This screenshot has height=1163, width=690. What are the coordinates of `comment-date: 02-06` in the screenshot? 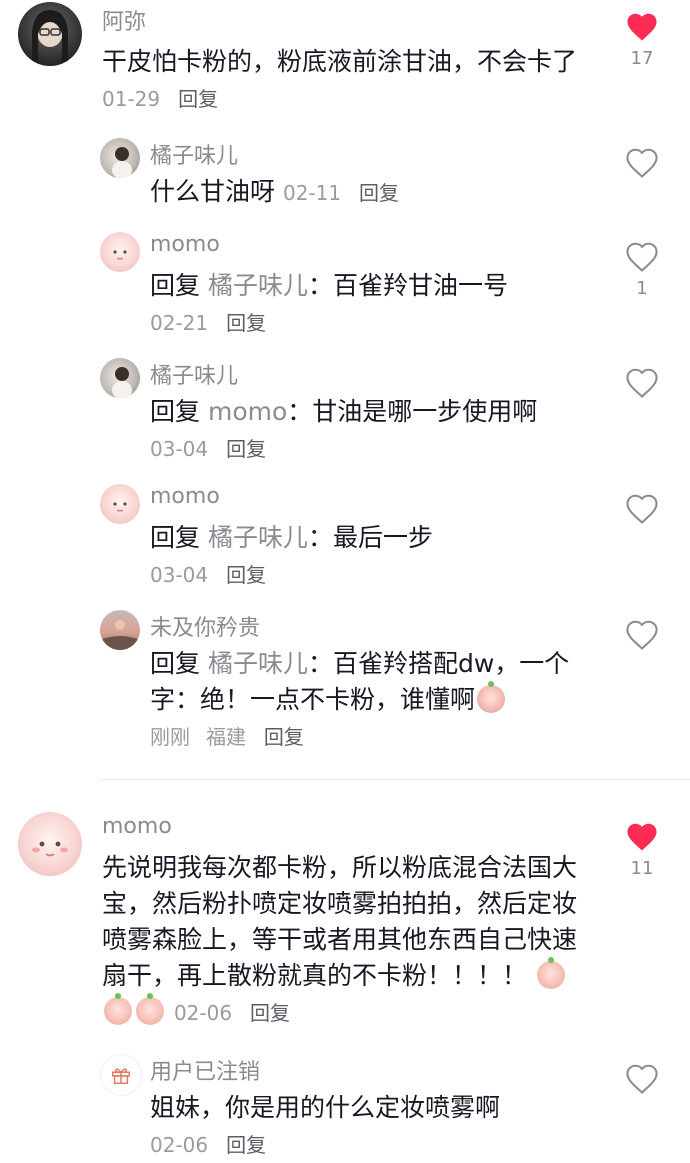 It's located at (203, 1013).